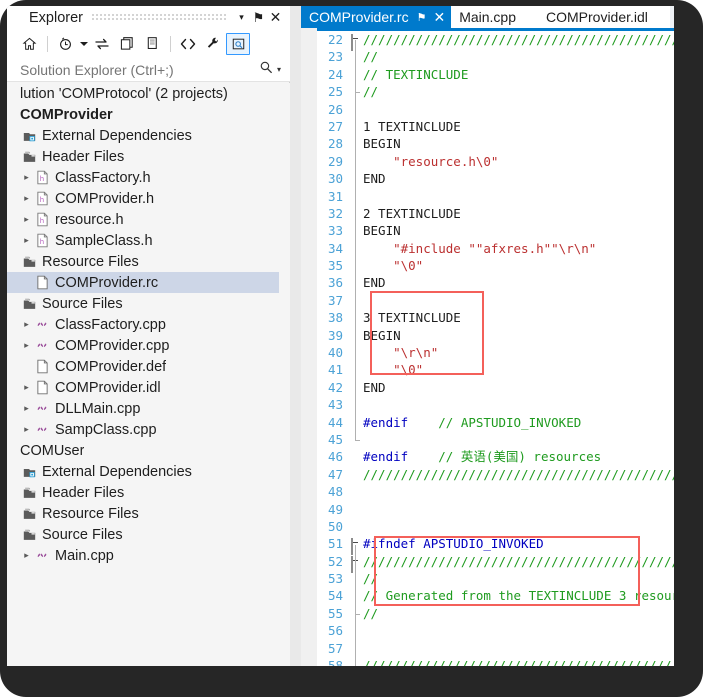  Describe the element at coordinates (487, 300) in the screenshot. I see `code-line: 37` at that location.